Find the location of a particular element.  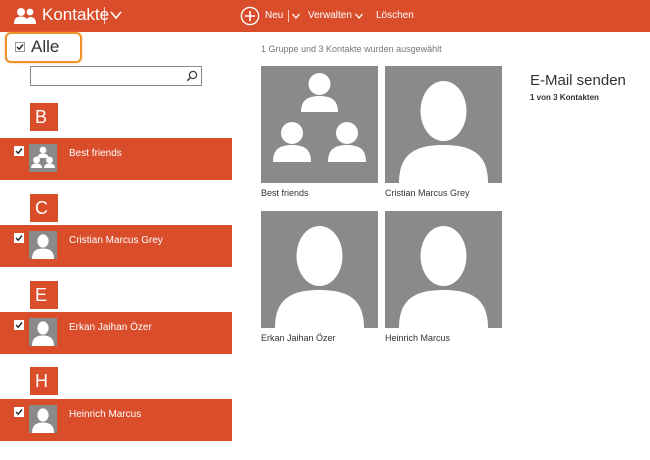

list-item: Cristian Marcus Grey is located at coordinates (116, 246).